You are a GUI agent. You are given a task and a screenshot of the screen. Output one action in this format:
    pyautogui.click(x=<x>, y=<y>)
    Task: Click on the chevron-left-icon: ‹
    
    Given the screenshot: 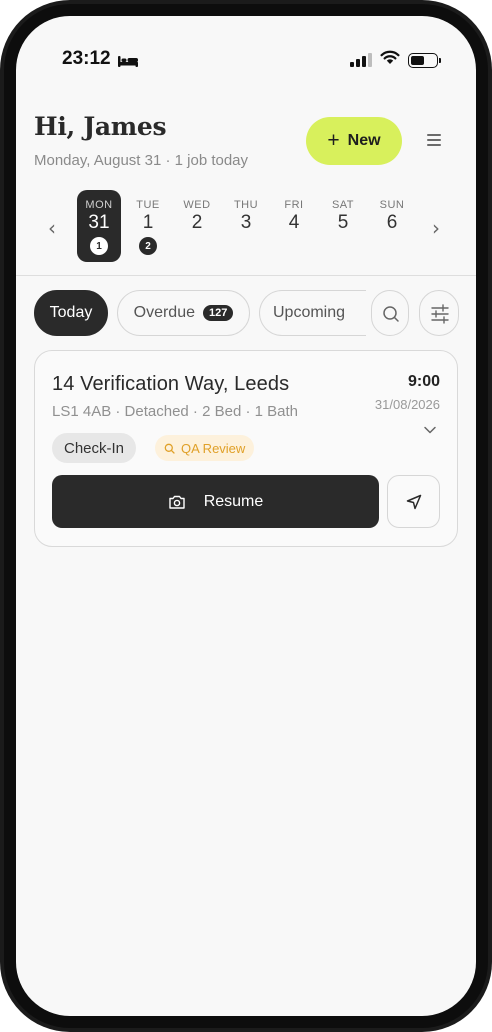 What is the action you would take?
    pyautogui.click(x=52, y=228)
    